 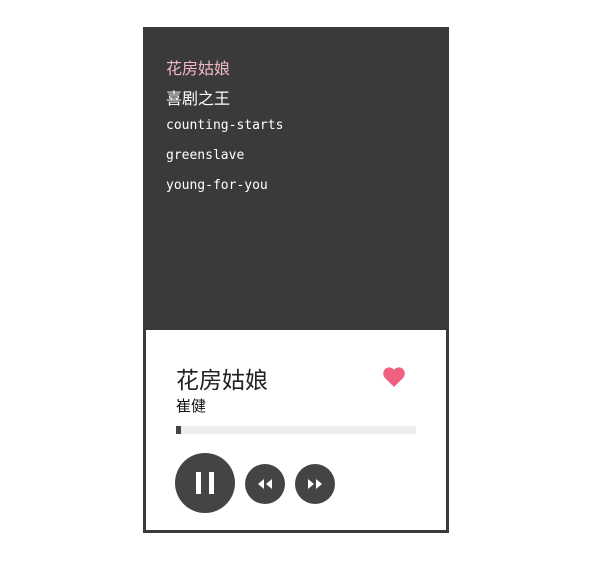 I want to click on fast-forward-icon, so click(x=315, y=484).